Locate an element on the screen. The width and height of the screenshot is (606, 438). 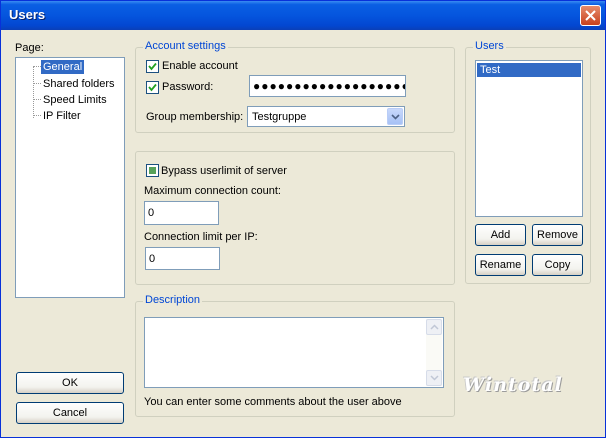
description-legend: Description is located at coordinates (173, 300).